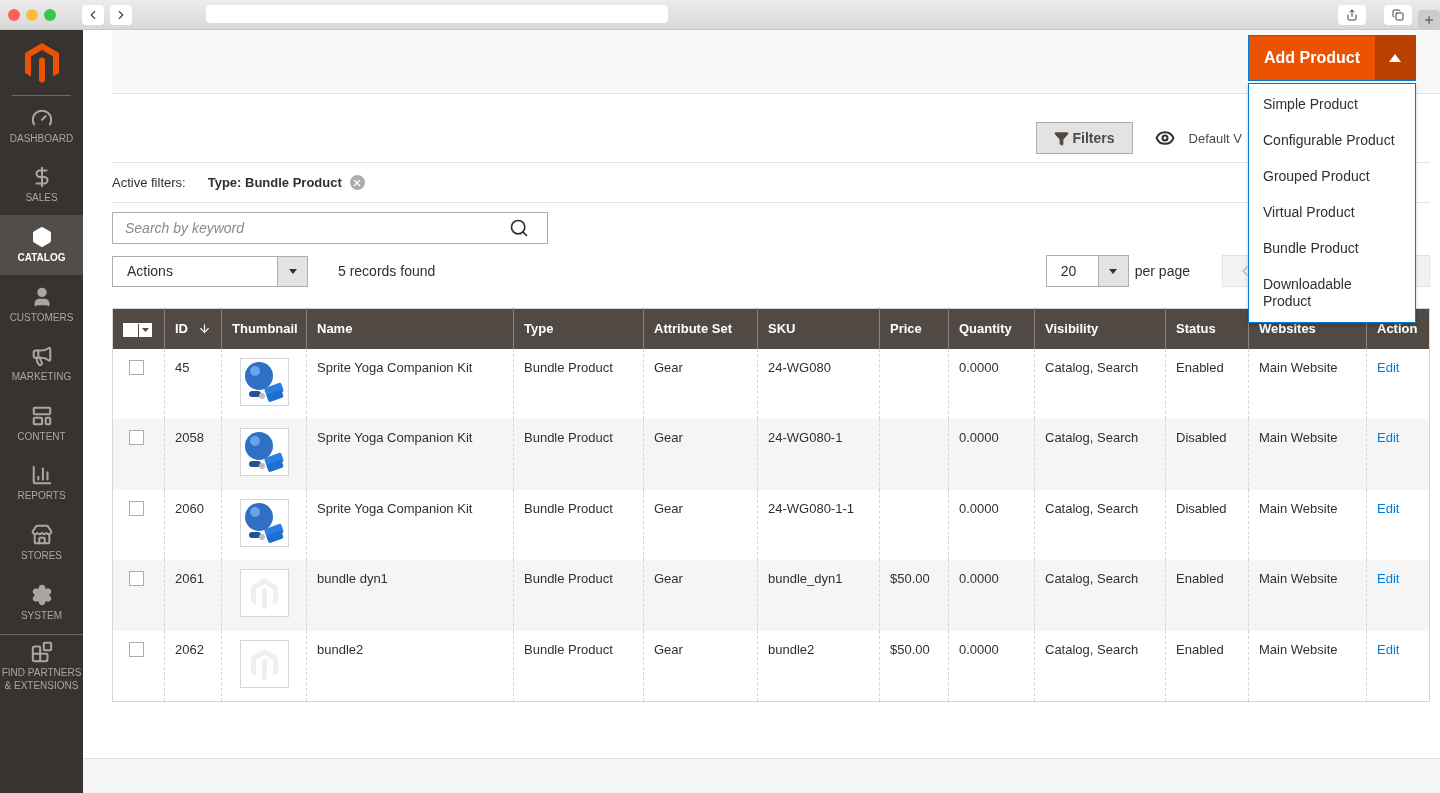 This screenshot has height=793, width=1440. I want to click on table-cell: 24-WG080-1-1, so click(811, 508).